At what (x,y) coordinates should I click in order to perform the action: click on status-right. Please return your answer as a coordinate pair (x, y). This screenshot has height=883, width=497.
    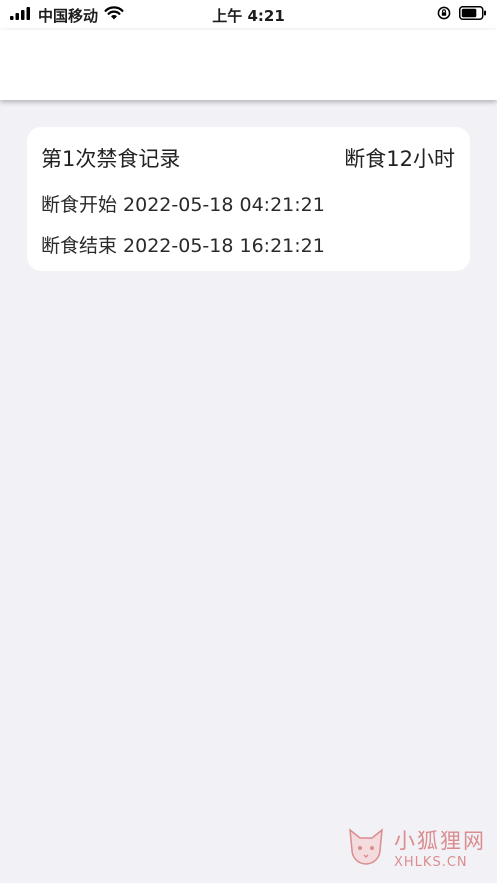
    Looking at the image, I should click on (462, 15).